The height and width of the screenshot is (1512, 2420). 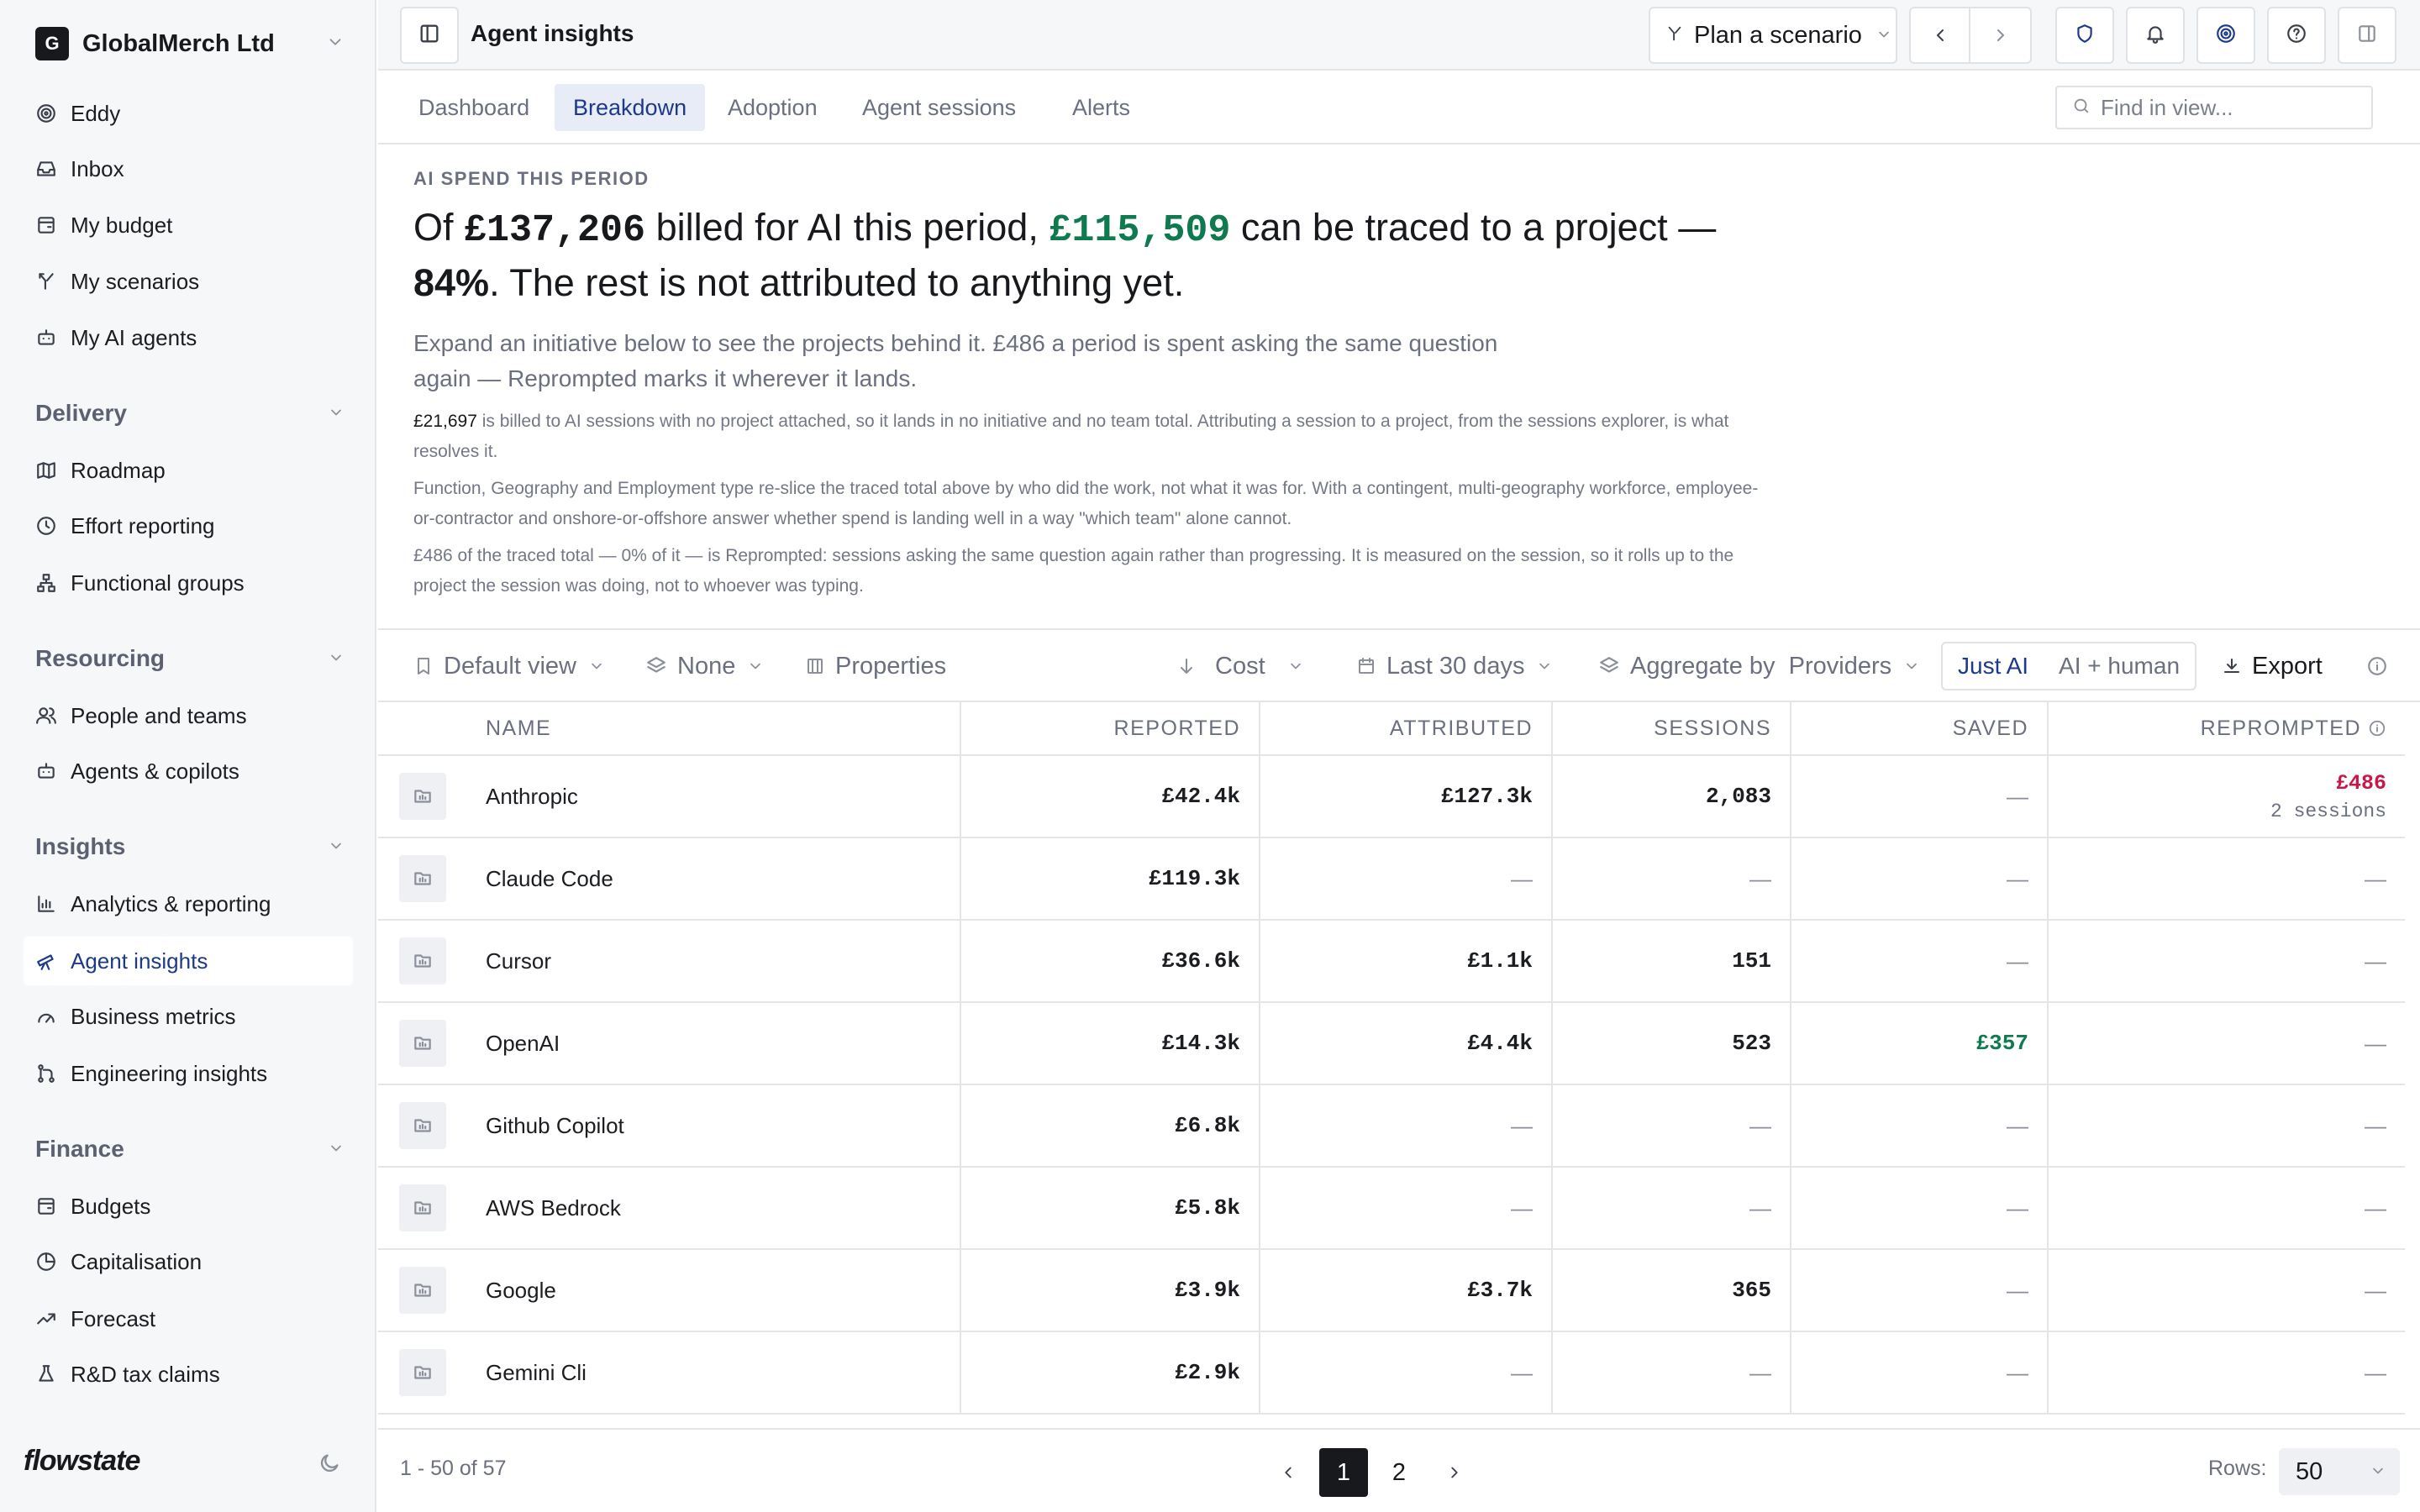 What do you see at coordinates (143, 525) in the screenshot?
I see `sidebar-item-label: Effort reporting` at bounding box center [143, 525].